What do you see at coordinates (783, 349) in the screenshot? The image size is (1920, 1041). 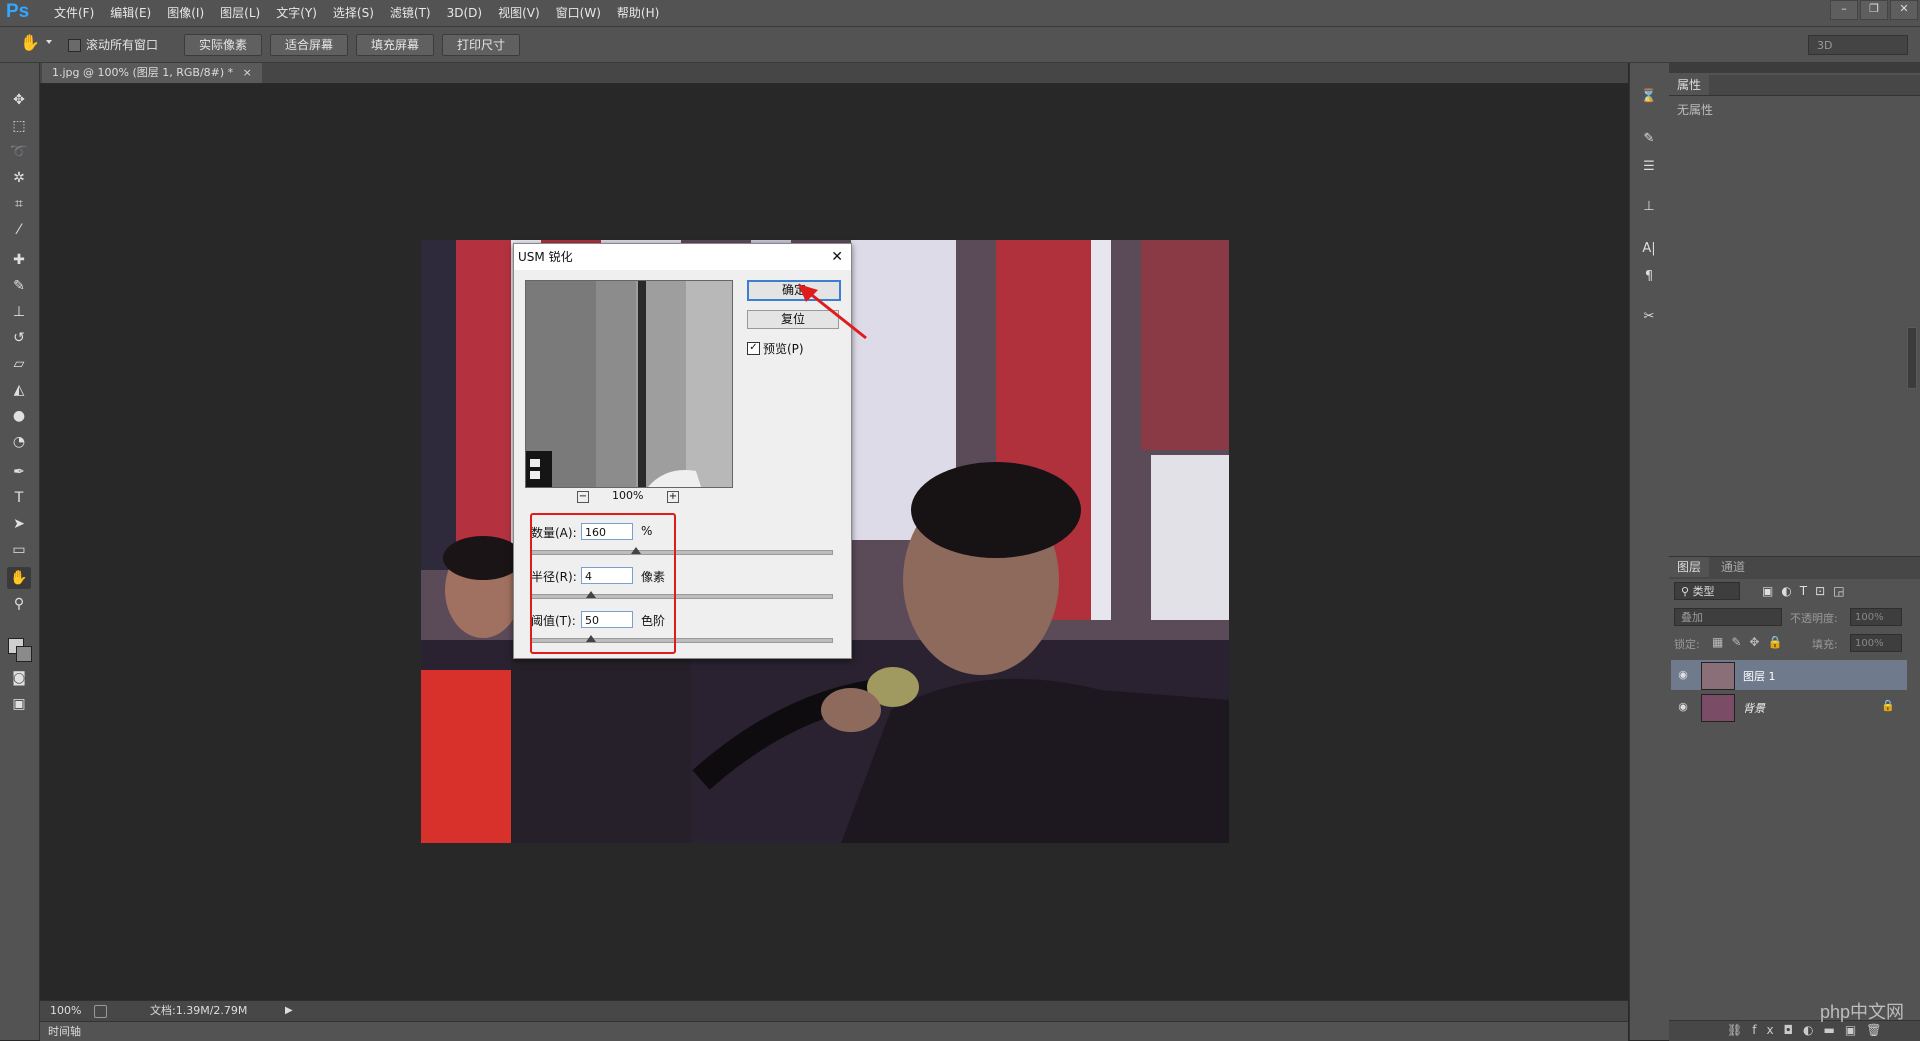 I see `preview-label: 预览(P)` at bounding box center [783, 349].